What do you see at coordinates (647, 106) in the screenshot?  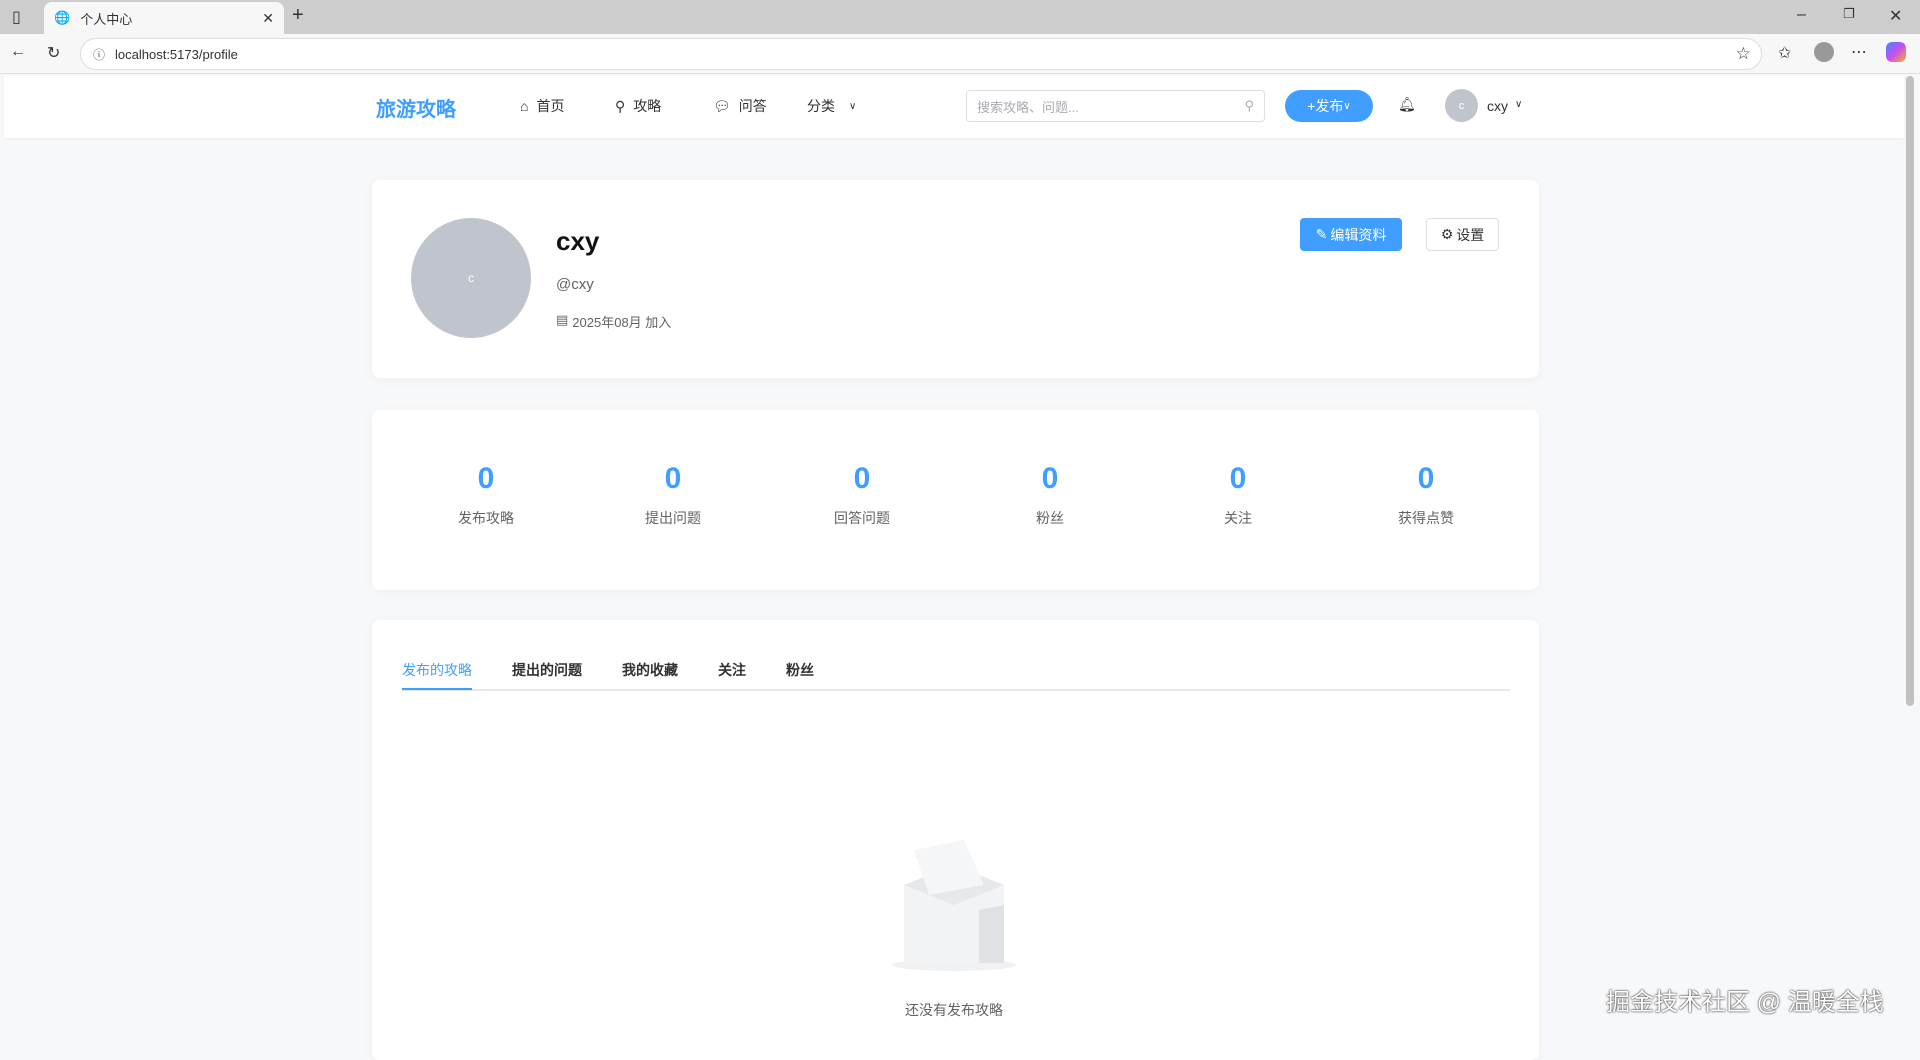 I see `nav-label: 攻略` at bounding box center [647, 106].